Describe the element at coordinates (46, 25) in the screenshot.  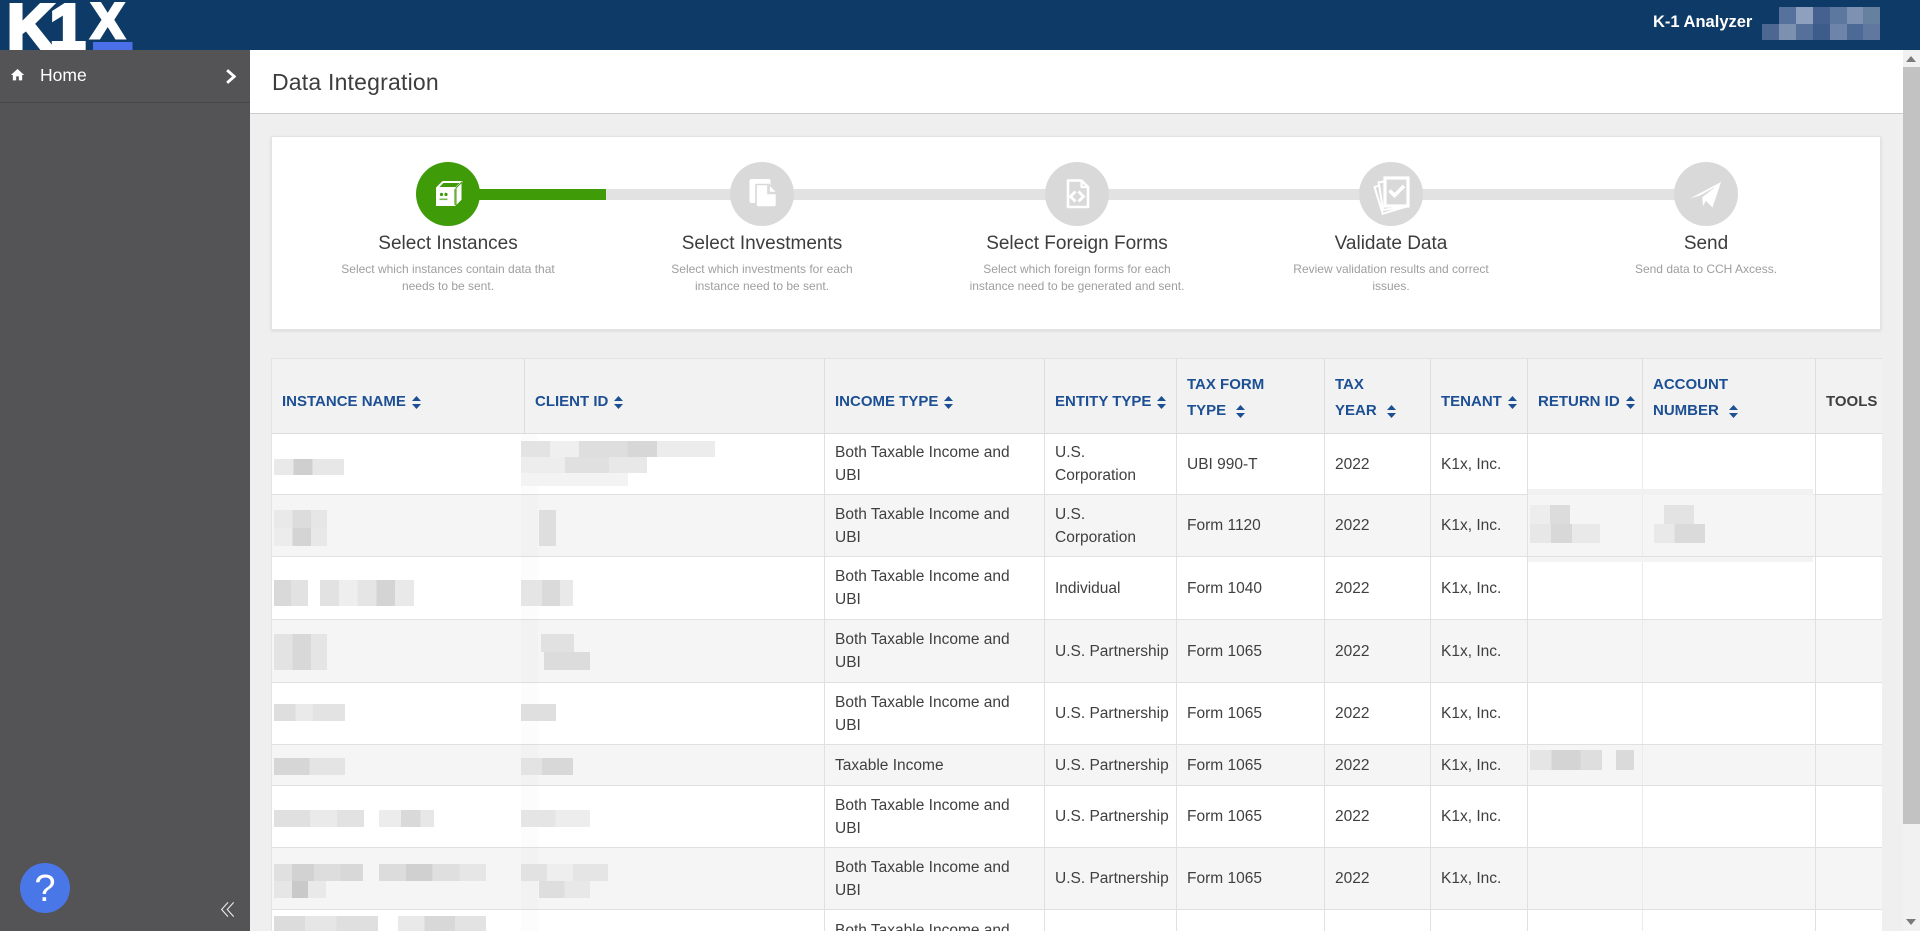
I see `svg-text: K1` at that location.